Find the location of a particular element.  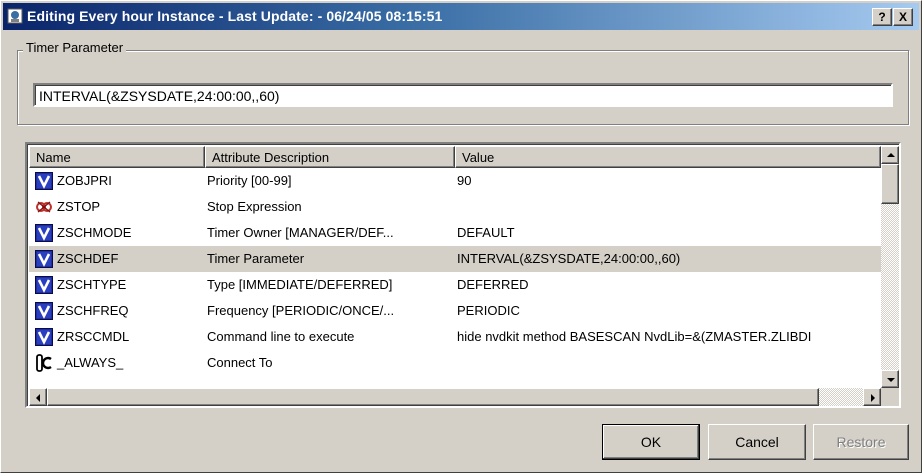

timer-parameter-legend: Timer Parameter is located at coordinates (75, 47).